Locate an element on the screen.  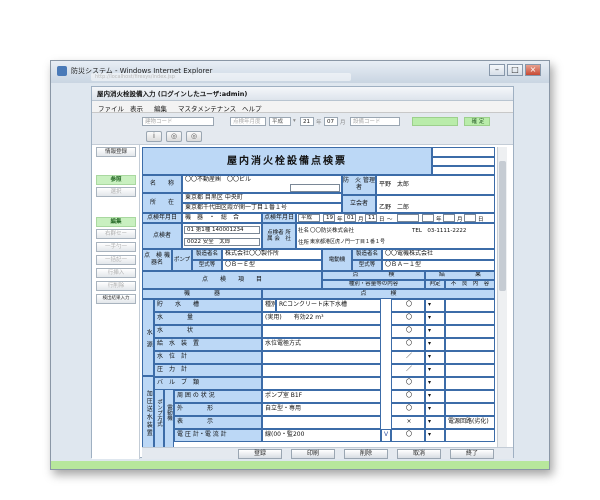
print-button: 印刷 is located at coordinates (313, 454).